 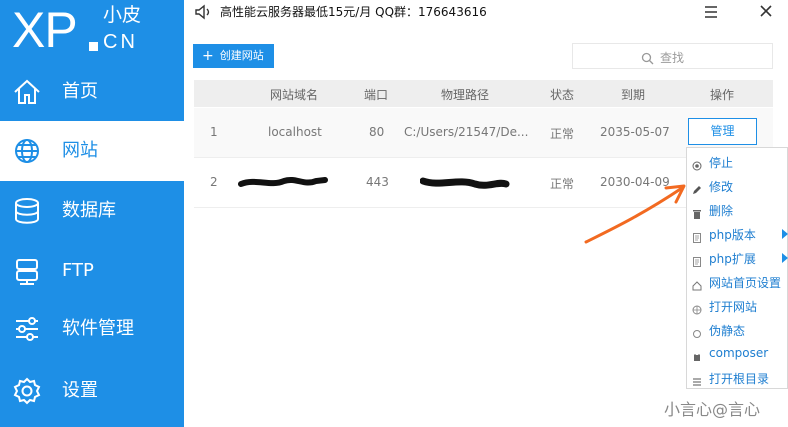 I want to click on create-website-button: + 创建网站, so click(x=233, y=56).